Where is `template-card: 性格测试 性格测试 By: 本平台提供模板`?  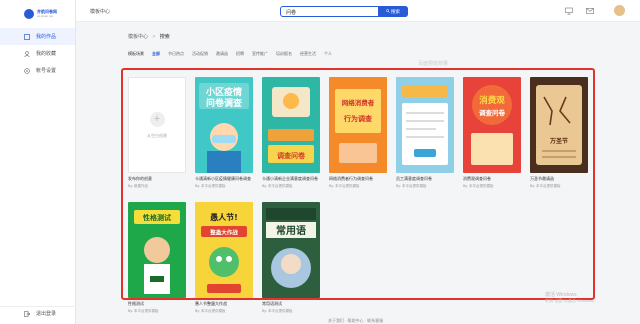 template-card: 性格测试 性格测试 By: 本平台提供模板 is located at coordinates (157, 258).